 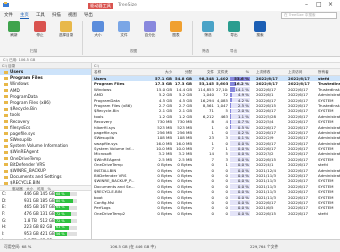 I want to click on column-modified: 上次修改, so click(x=271, y=72).